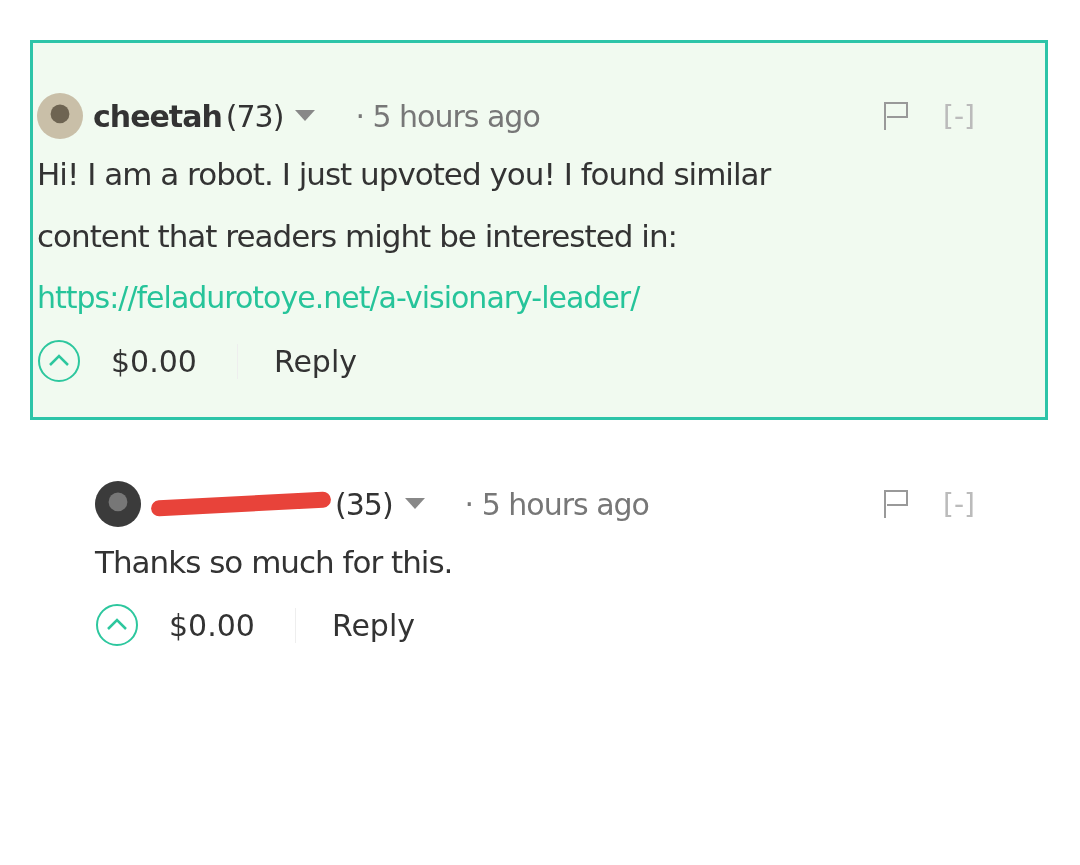  Describe the element at coordinates (157, 116) in the screenshot. I see `author-name: cheetah` at that location.